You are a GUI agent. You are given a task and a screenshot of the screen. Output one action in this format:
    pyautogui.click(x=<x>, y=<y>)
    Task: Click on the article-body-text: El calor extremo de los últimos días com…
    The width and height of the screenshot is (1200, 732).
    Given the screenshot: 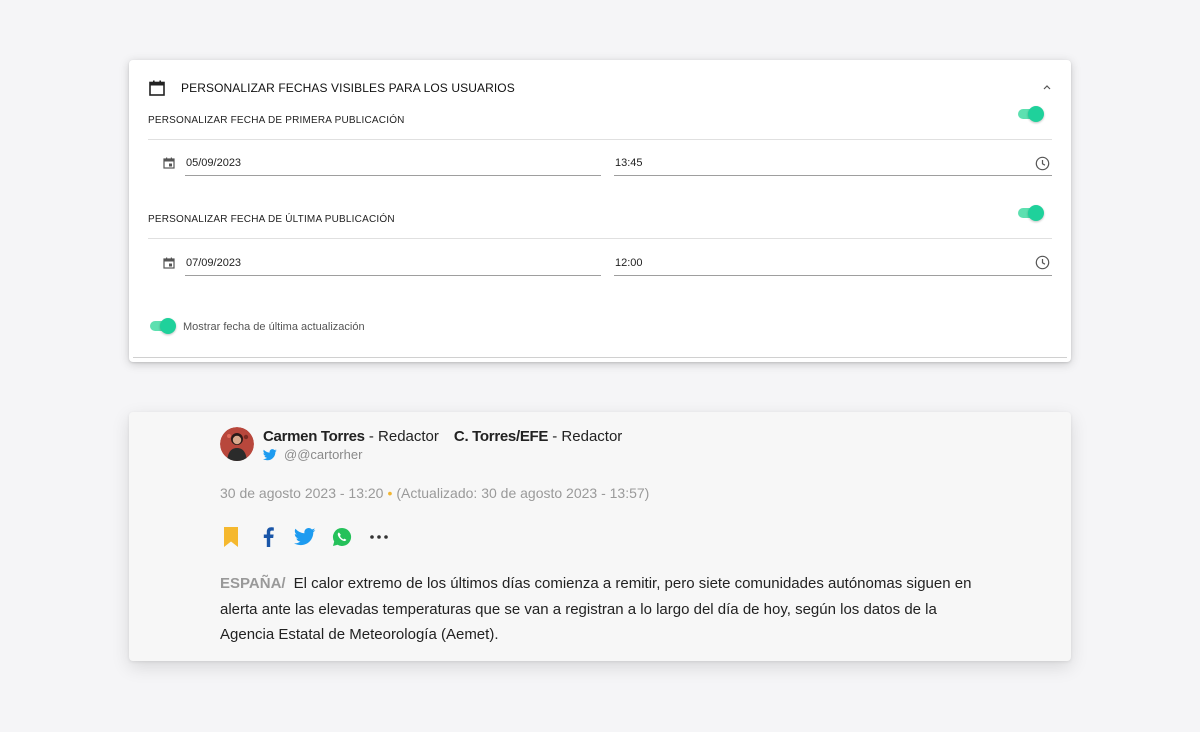 What is the action you would take?
    pyautogui.click(x=596, y=609)
    